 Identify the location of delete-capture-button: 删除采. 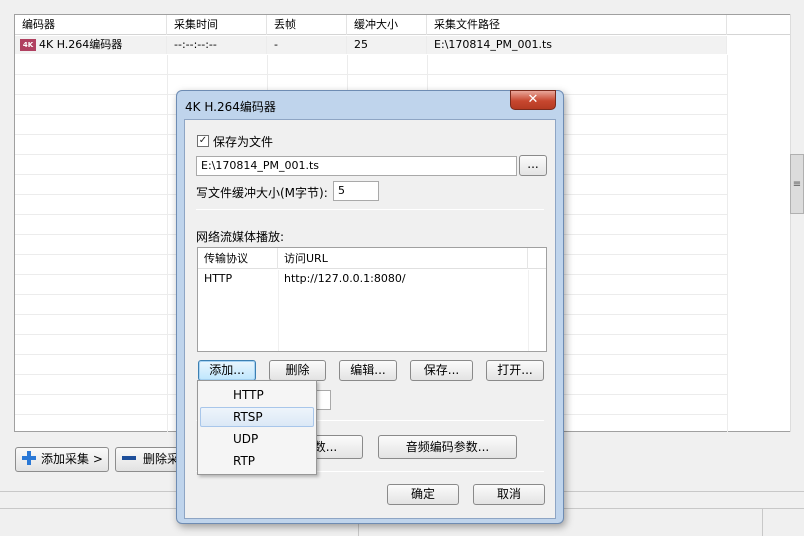
(150, 459).